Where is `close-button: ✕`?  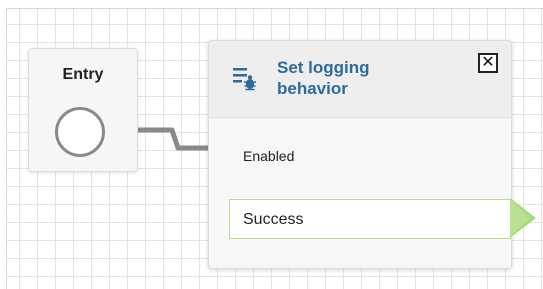
close-button: ✕ is located at coordinates (488, 63).